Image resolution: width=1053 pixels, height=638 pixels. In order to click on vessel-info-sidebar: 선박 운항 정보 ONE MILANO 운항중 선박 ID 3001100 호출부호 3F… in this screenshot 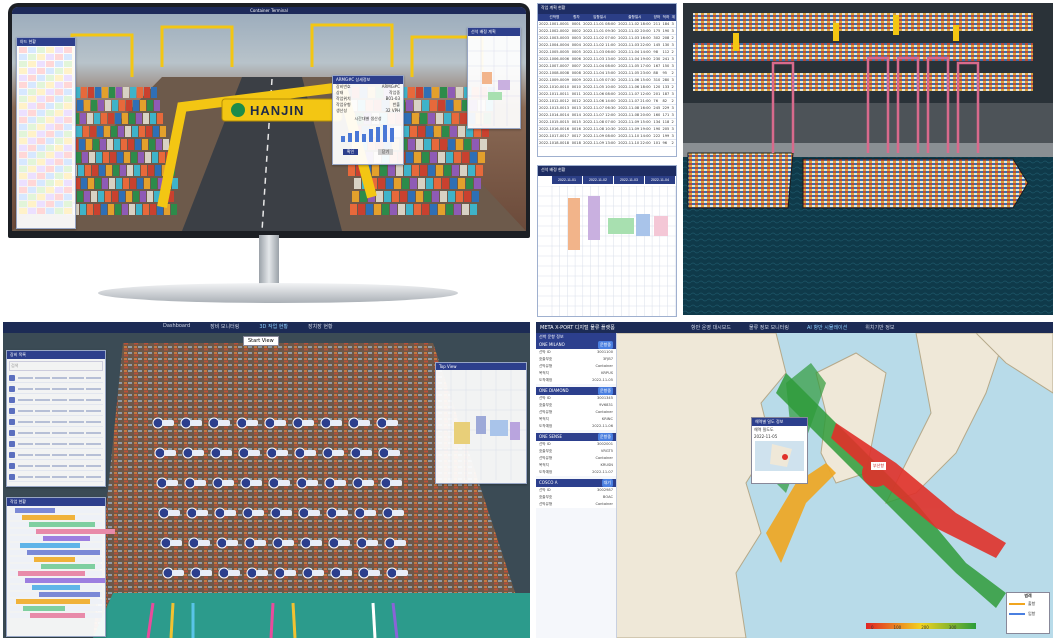, I will do `click(576, 485)`.